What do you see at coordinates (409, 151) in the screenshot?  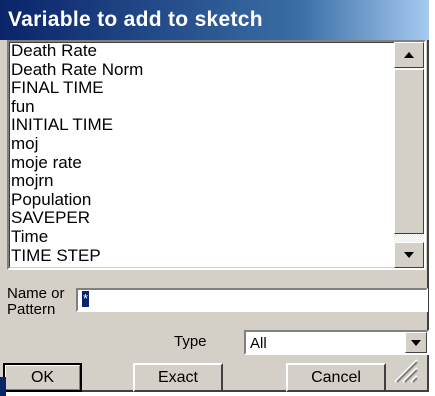 I see `scroll-thumb` at bounding box center [409, 151].